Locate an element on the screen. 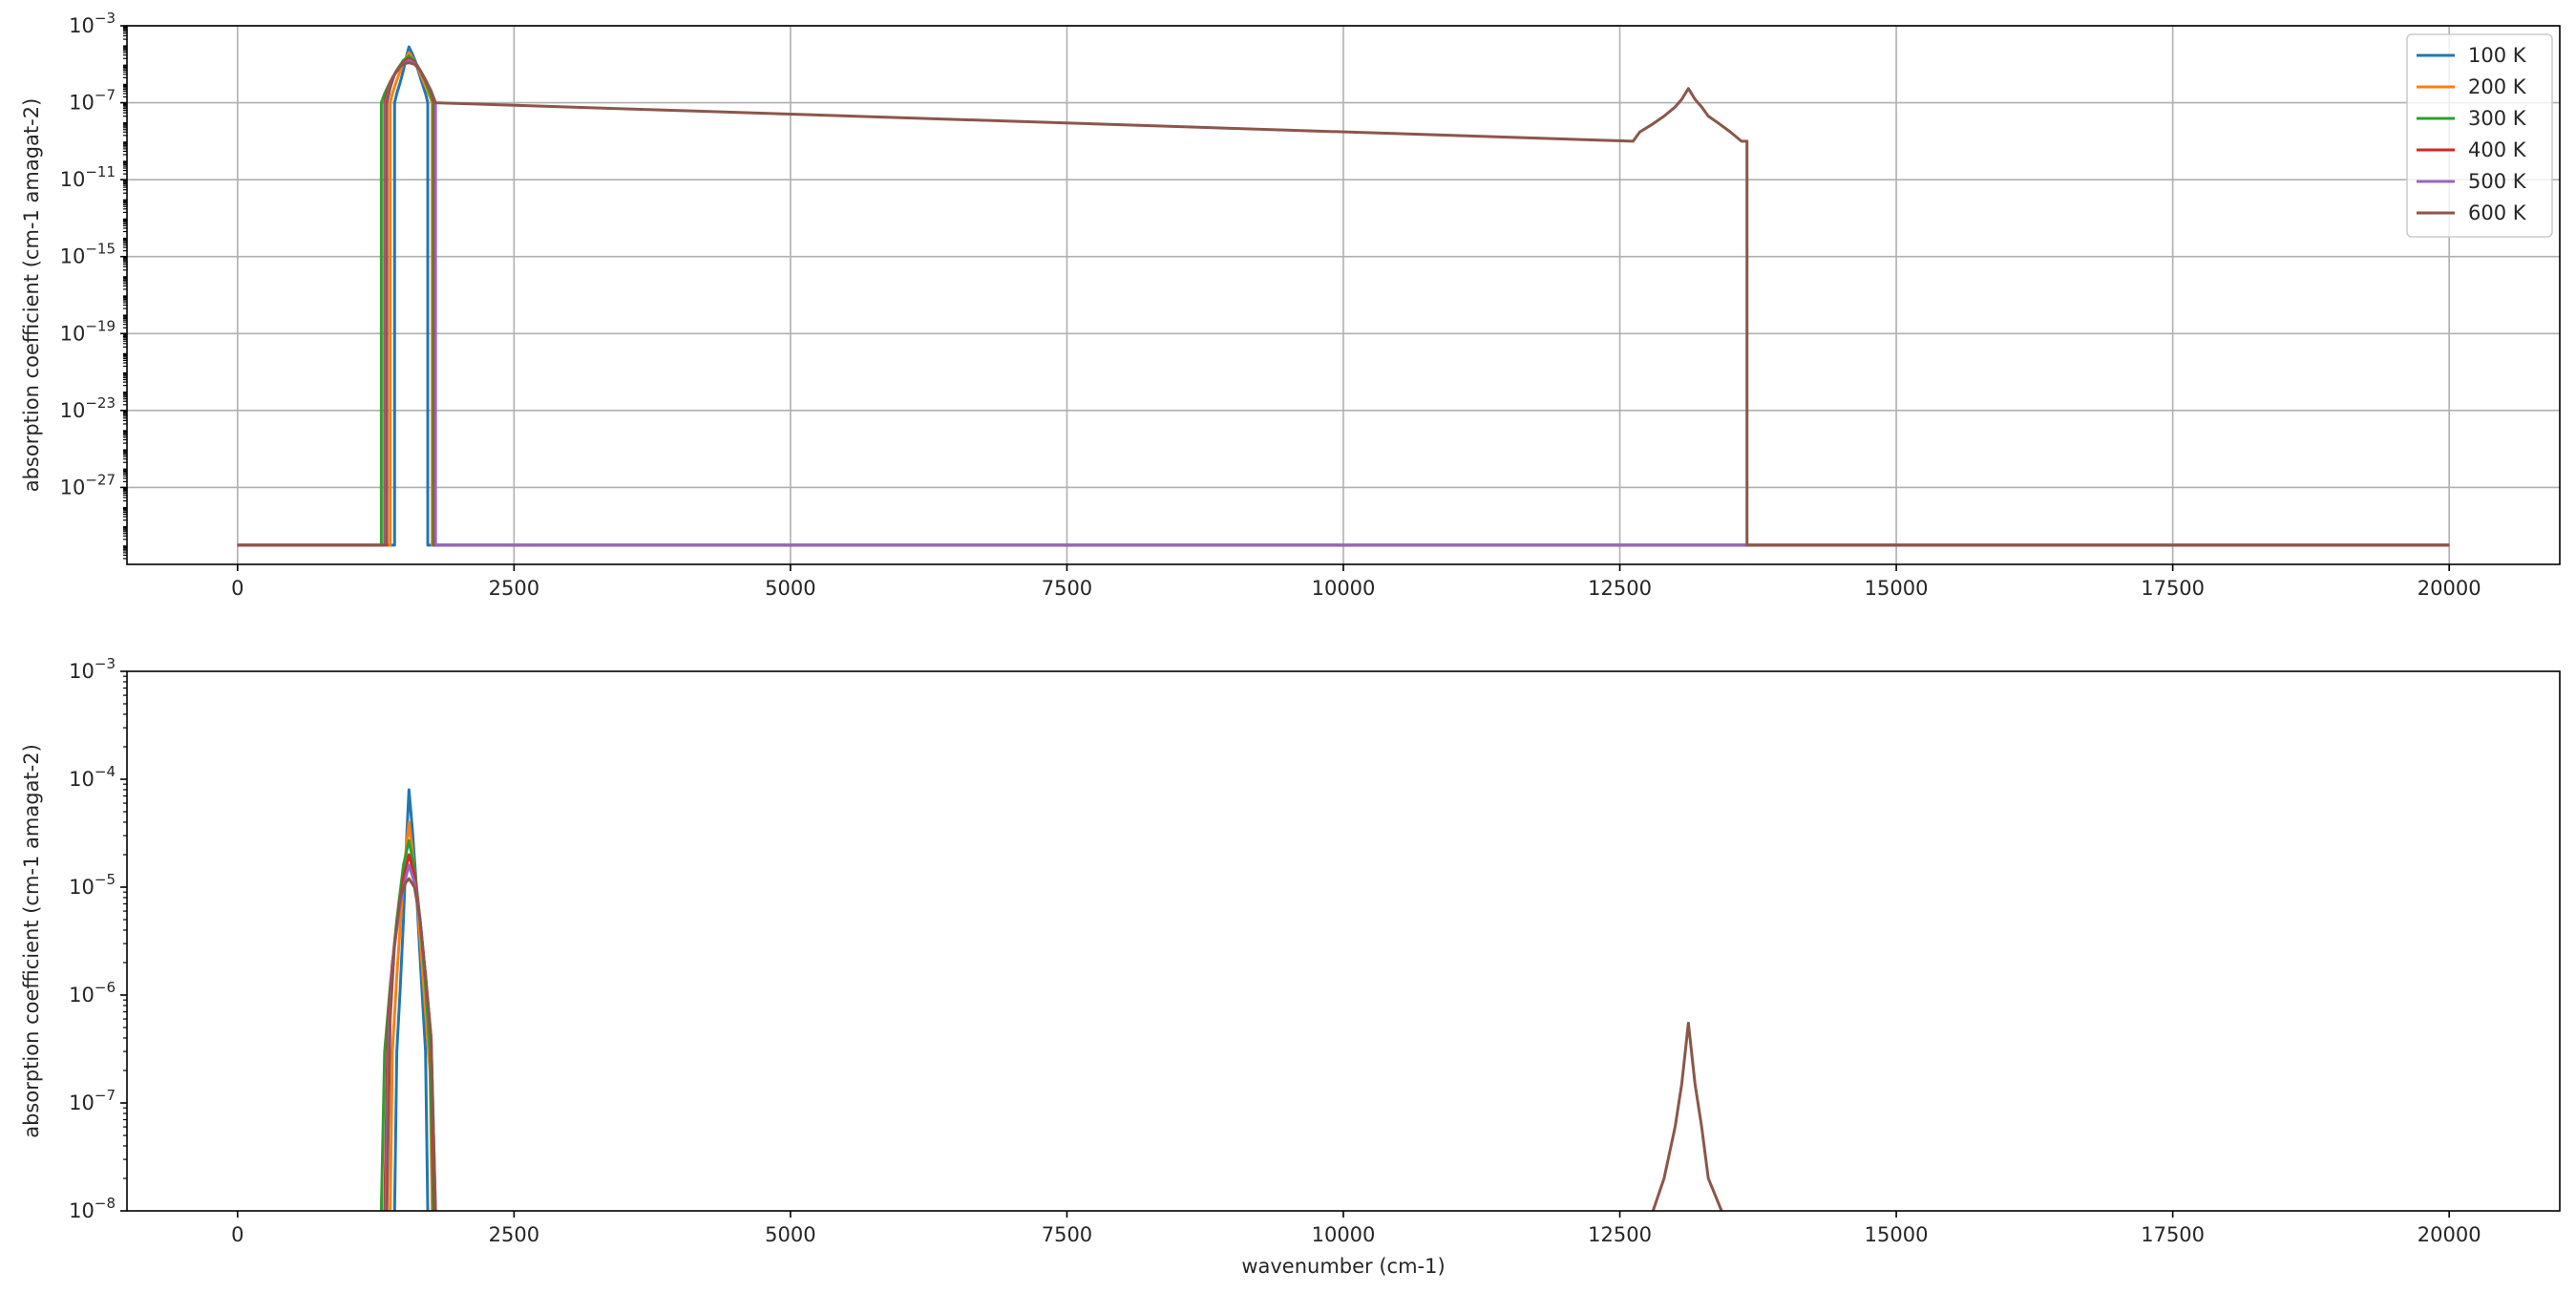 Image resolution: width=2576 pixels, height=1293 pixels. y-tick-label: 10−4 is located at coordinates (92, 777).